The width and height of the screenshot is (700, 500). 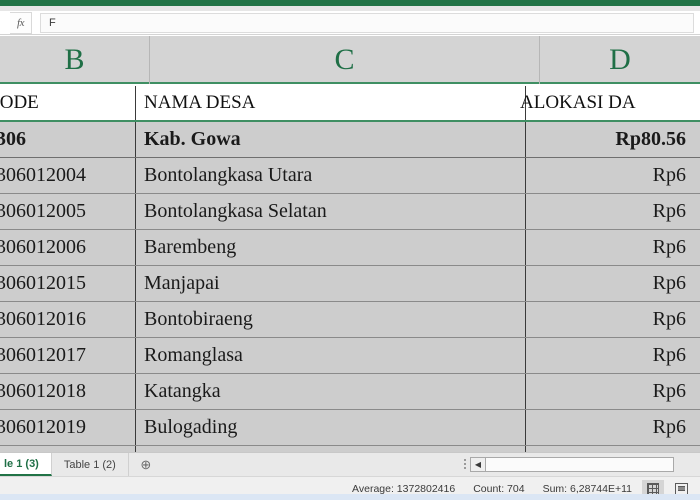 I want to click on table-row-total: 7306 Kab. Gowa Rp80.56, so click(x=350, y=140).